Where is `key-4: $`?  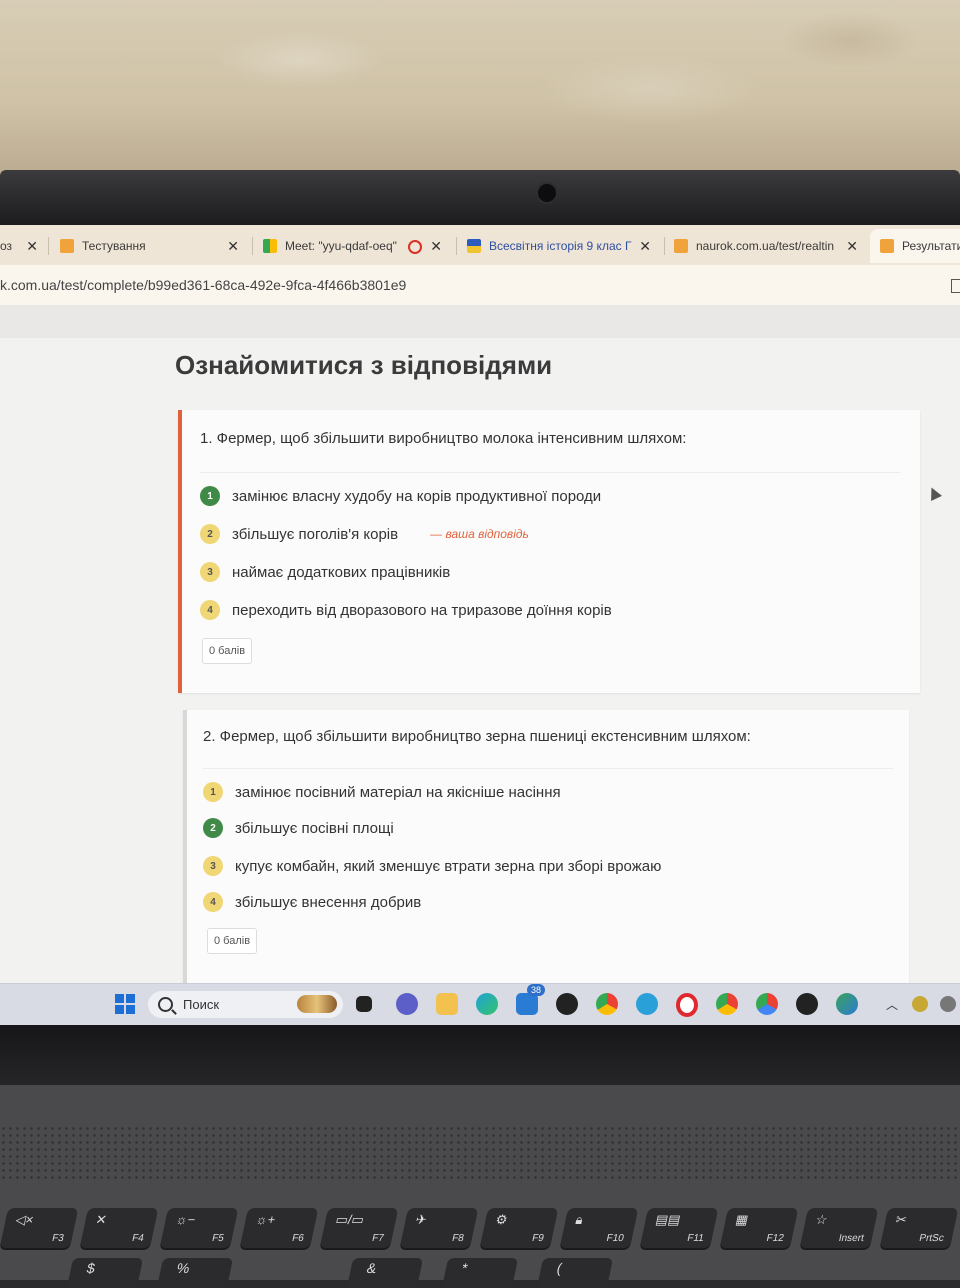 key-4: $ is located at coordinates (105, 1273).